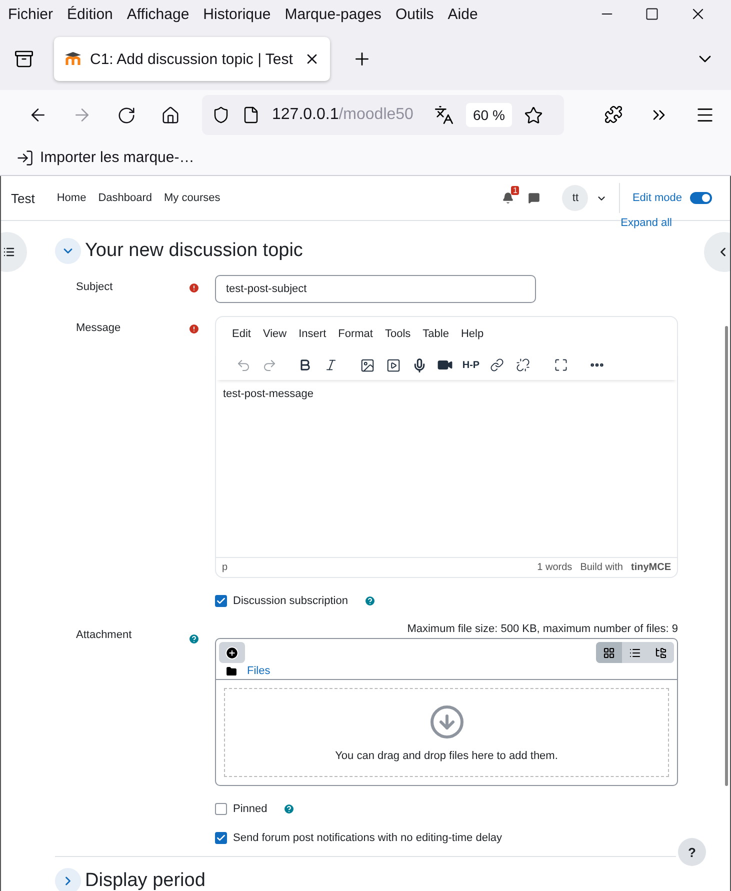  I want to click on moodle-logo-icon, so click(73, 59).